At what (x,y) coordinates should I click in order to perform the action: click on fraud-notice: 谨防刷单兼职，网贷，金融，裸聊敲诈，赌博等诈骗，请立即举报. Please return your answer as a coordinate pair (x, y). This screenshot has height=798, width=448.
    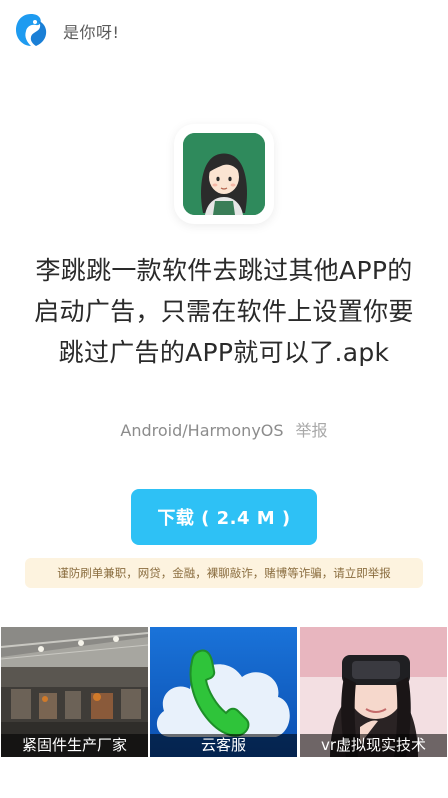
    Looking at the image, I should click on (224, 573).